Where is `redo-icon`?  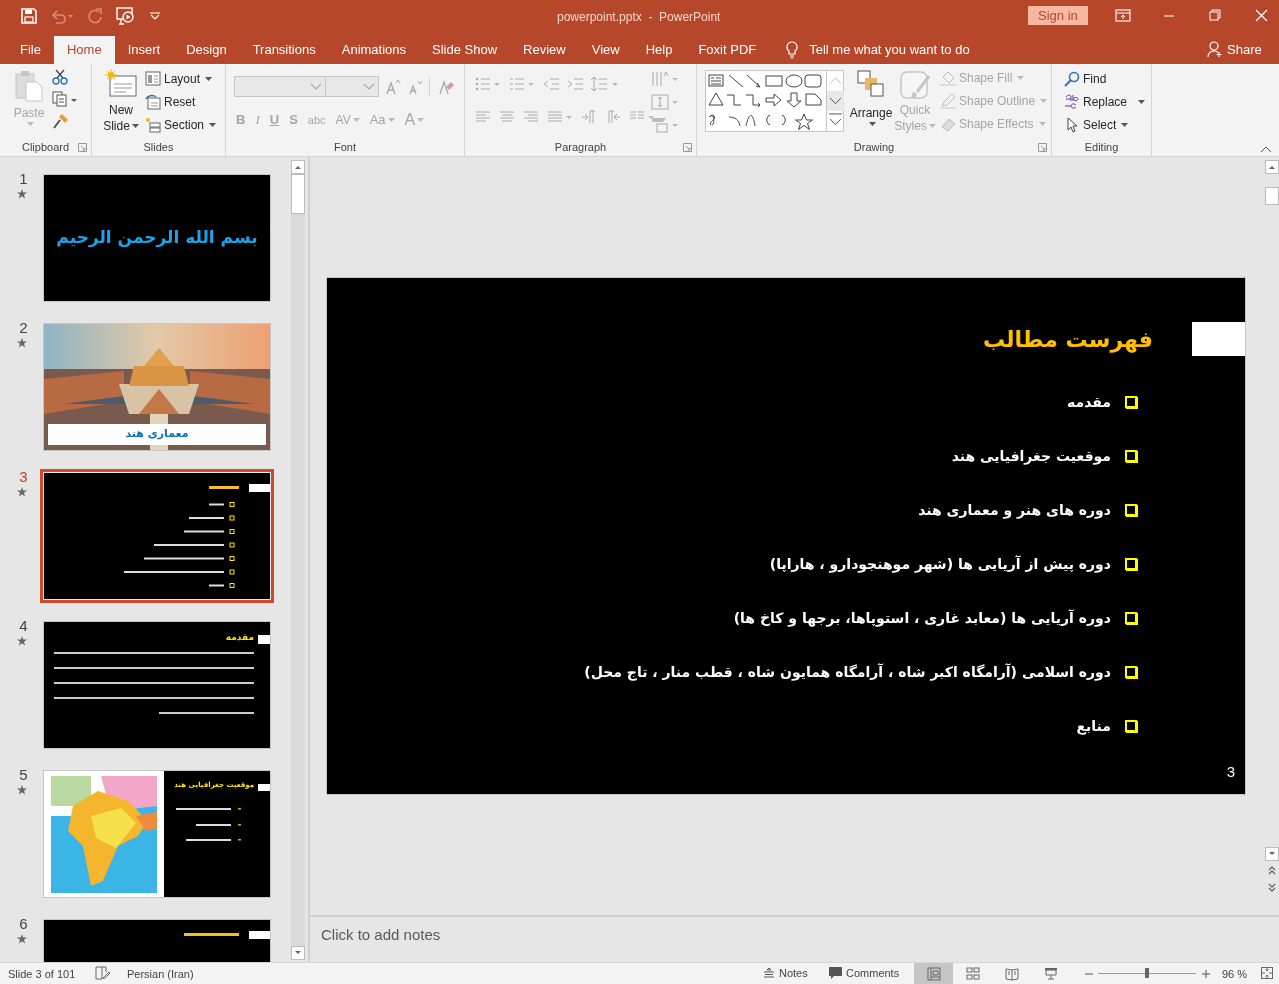 redo-icon is located at coordinates (95, 16).